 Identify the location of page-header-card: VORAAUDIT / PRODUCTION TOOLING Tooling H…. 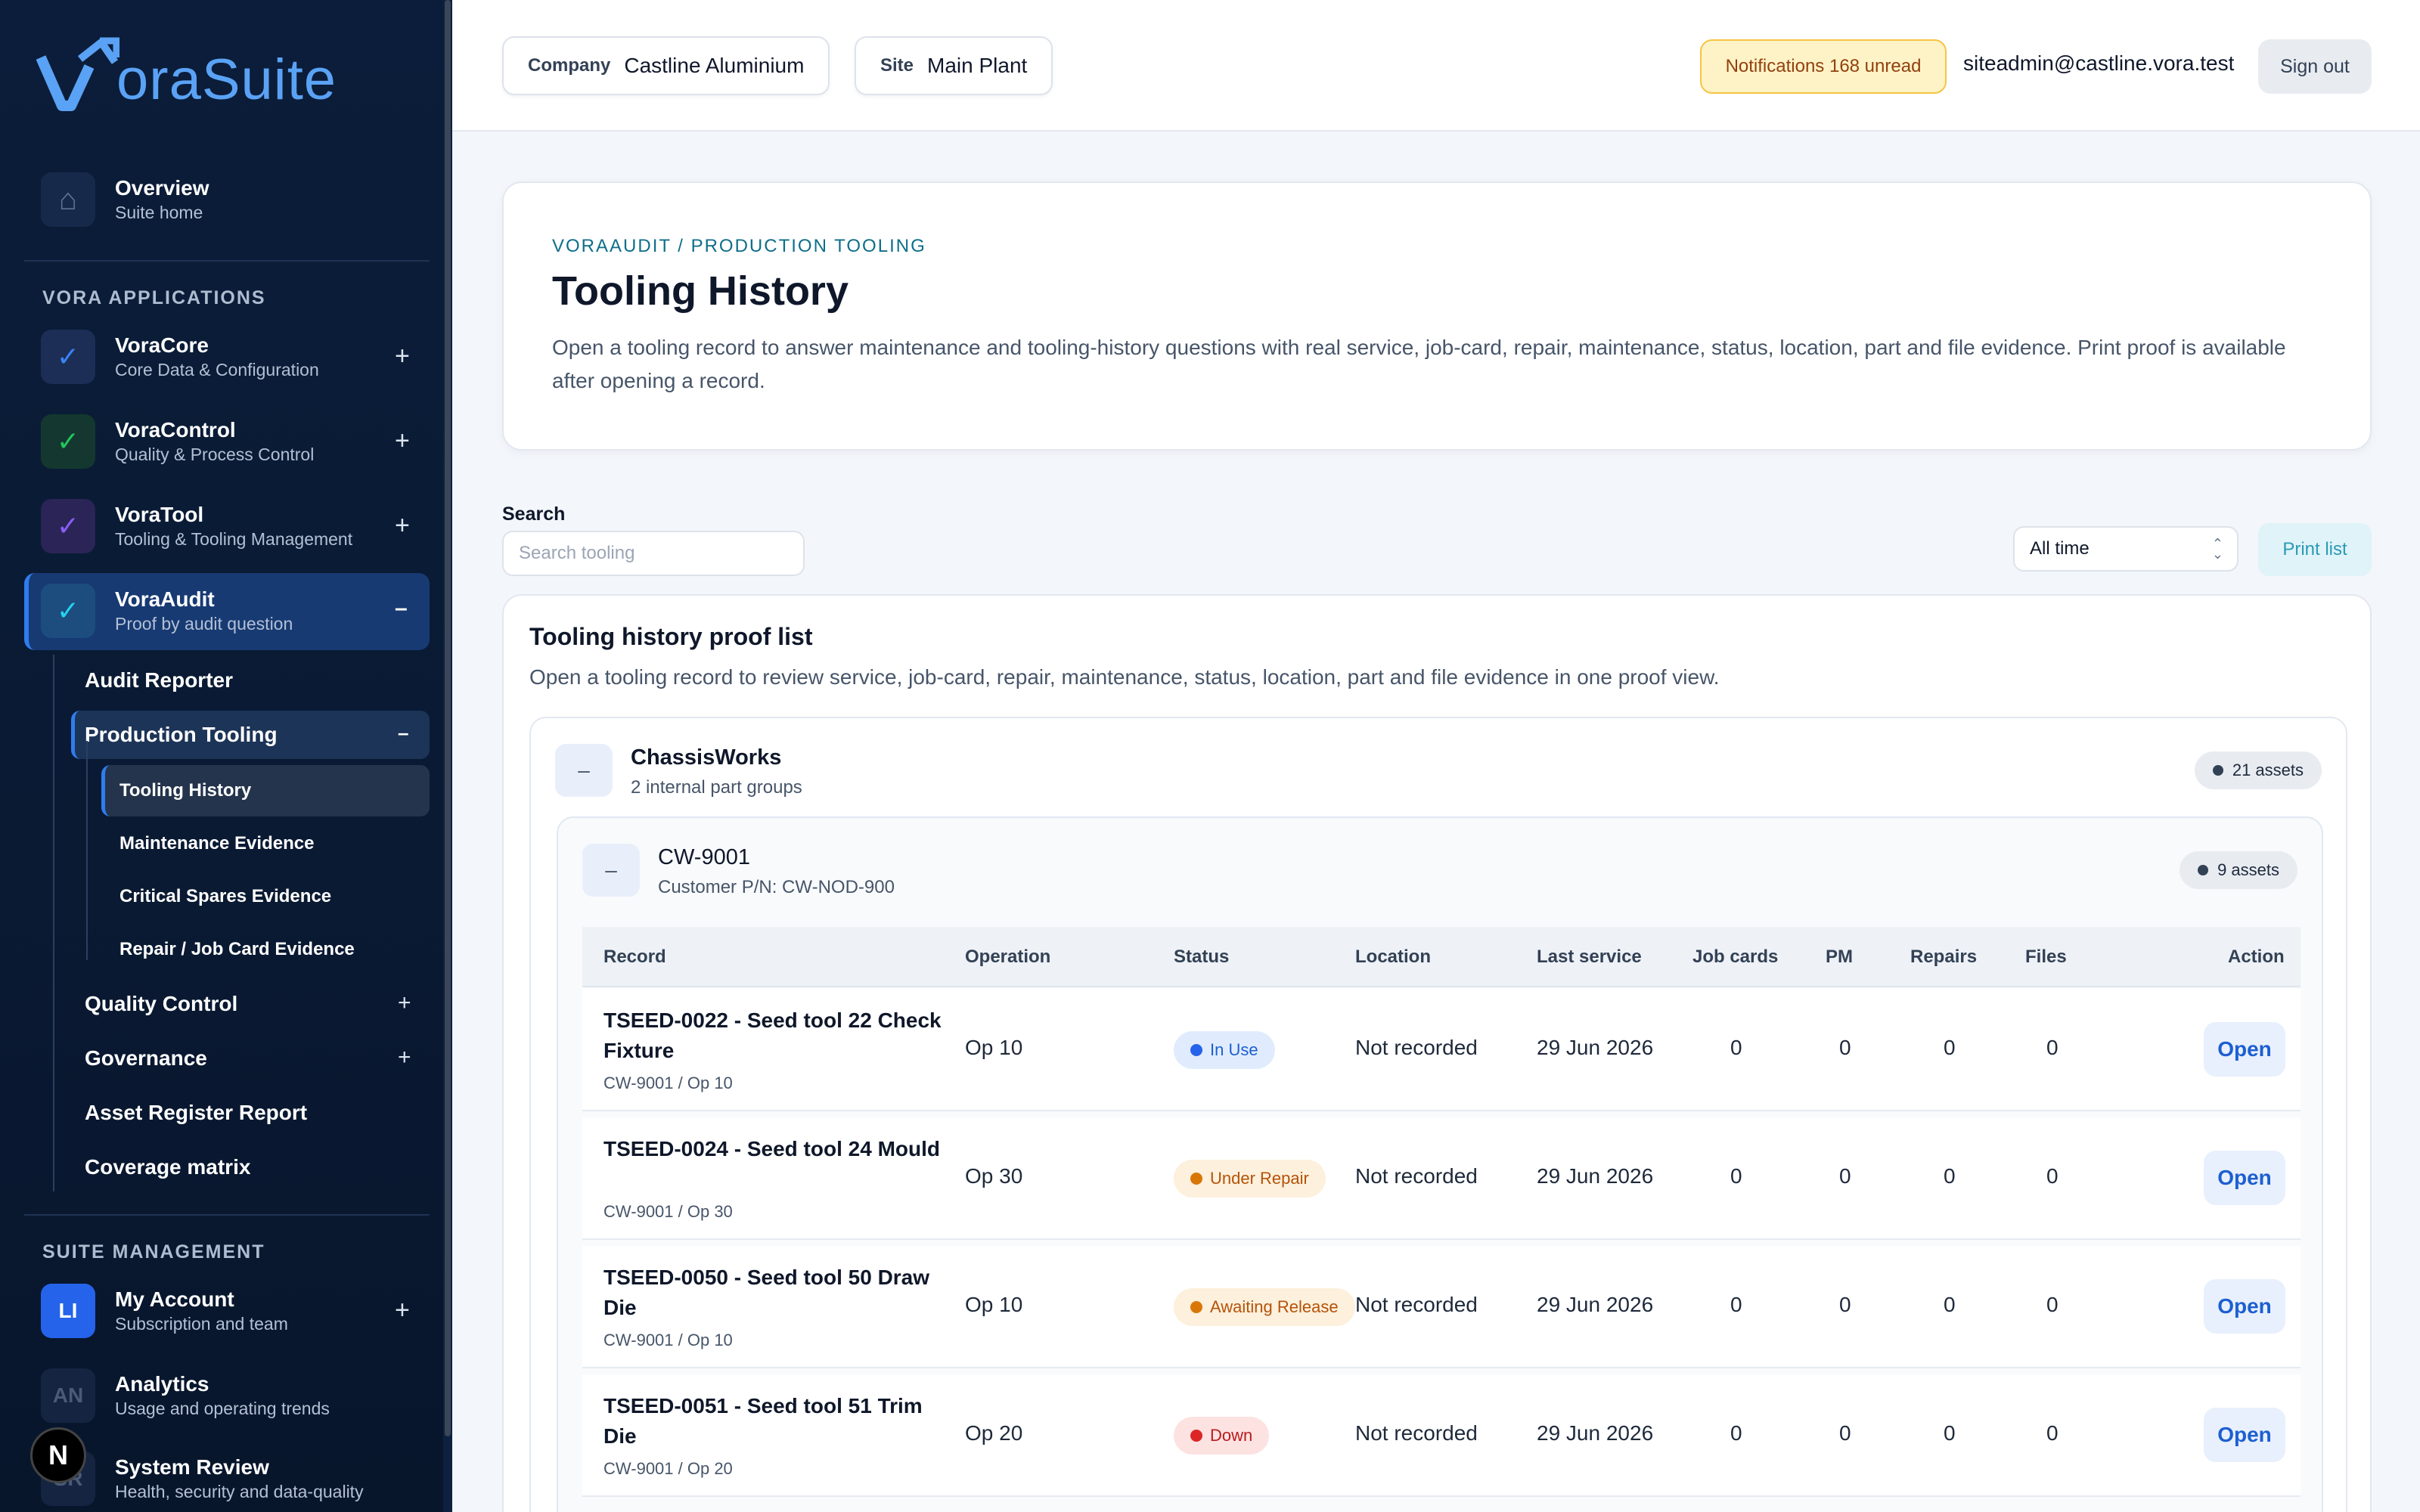
(1437, 316).